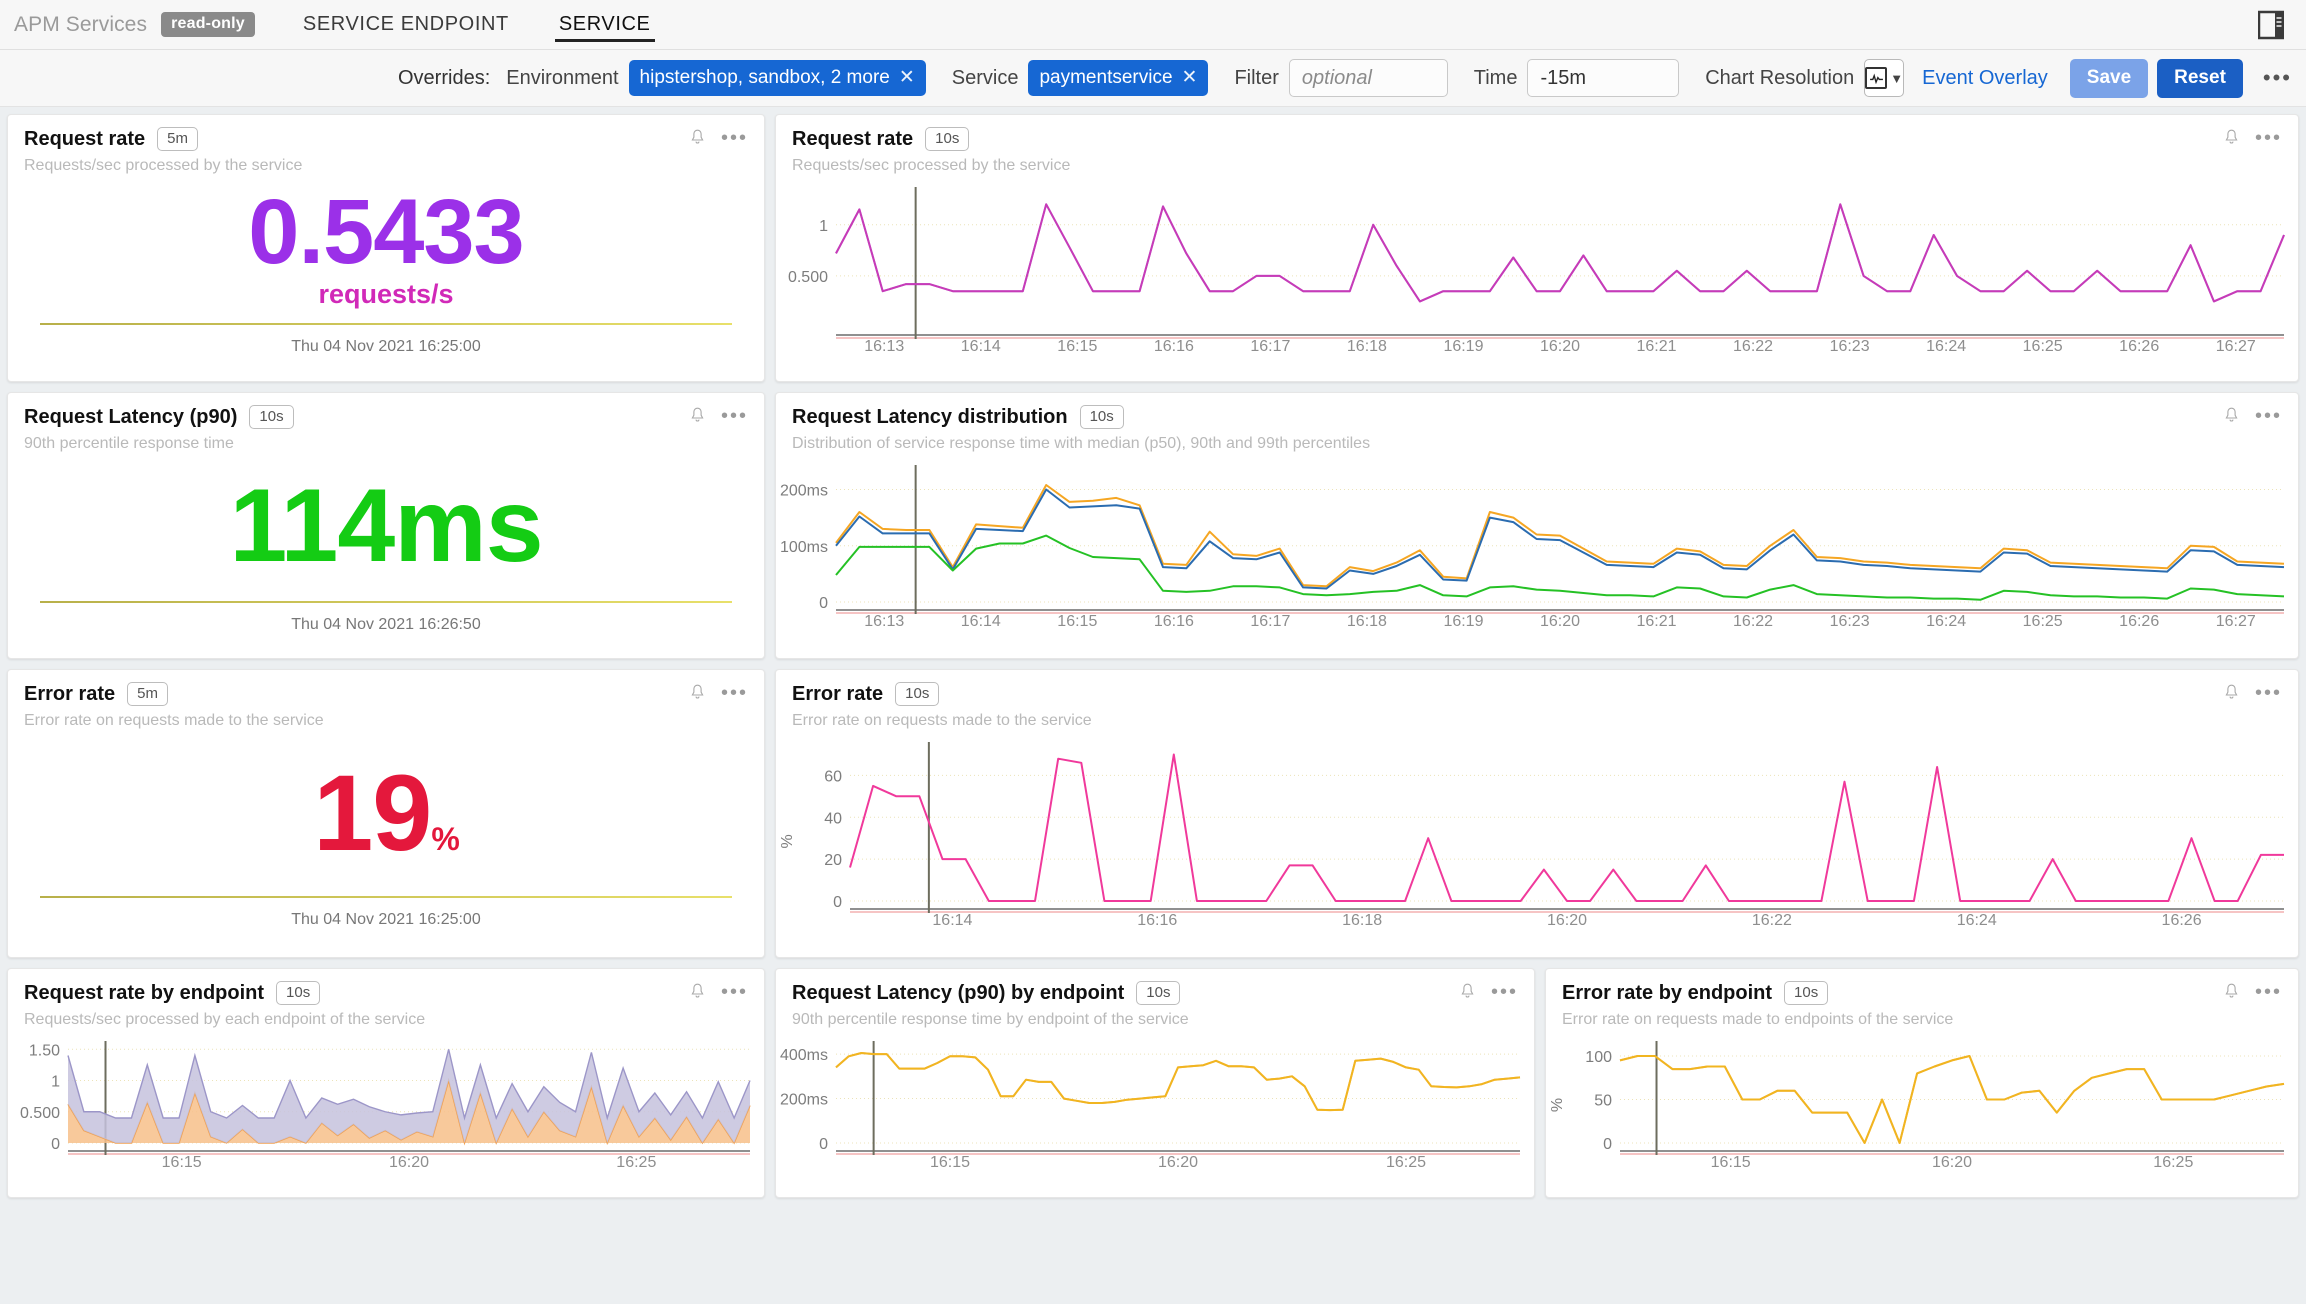 This screenshot has height=1304, width=2306. I want to click on service-chip-label: paymentservice, so click(1106, 77).